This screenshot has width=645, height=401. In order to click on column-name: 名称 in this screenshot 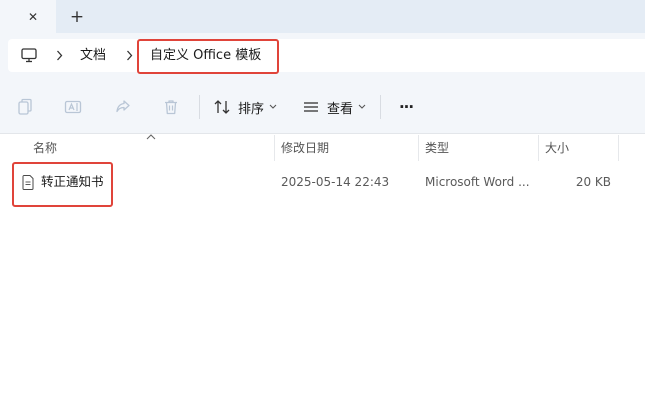, I will do `click(45, 148)`.